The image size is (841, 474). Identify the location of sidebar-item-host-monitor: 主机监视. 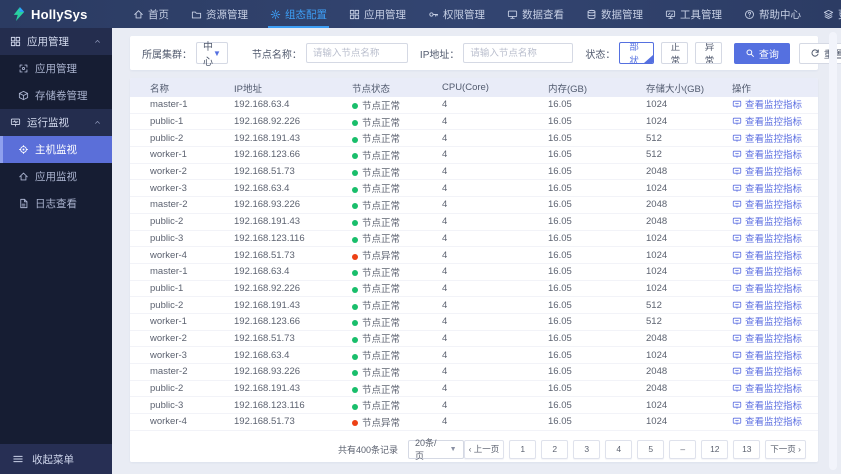
(56, 149).